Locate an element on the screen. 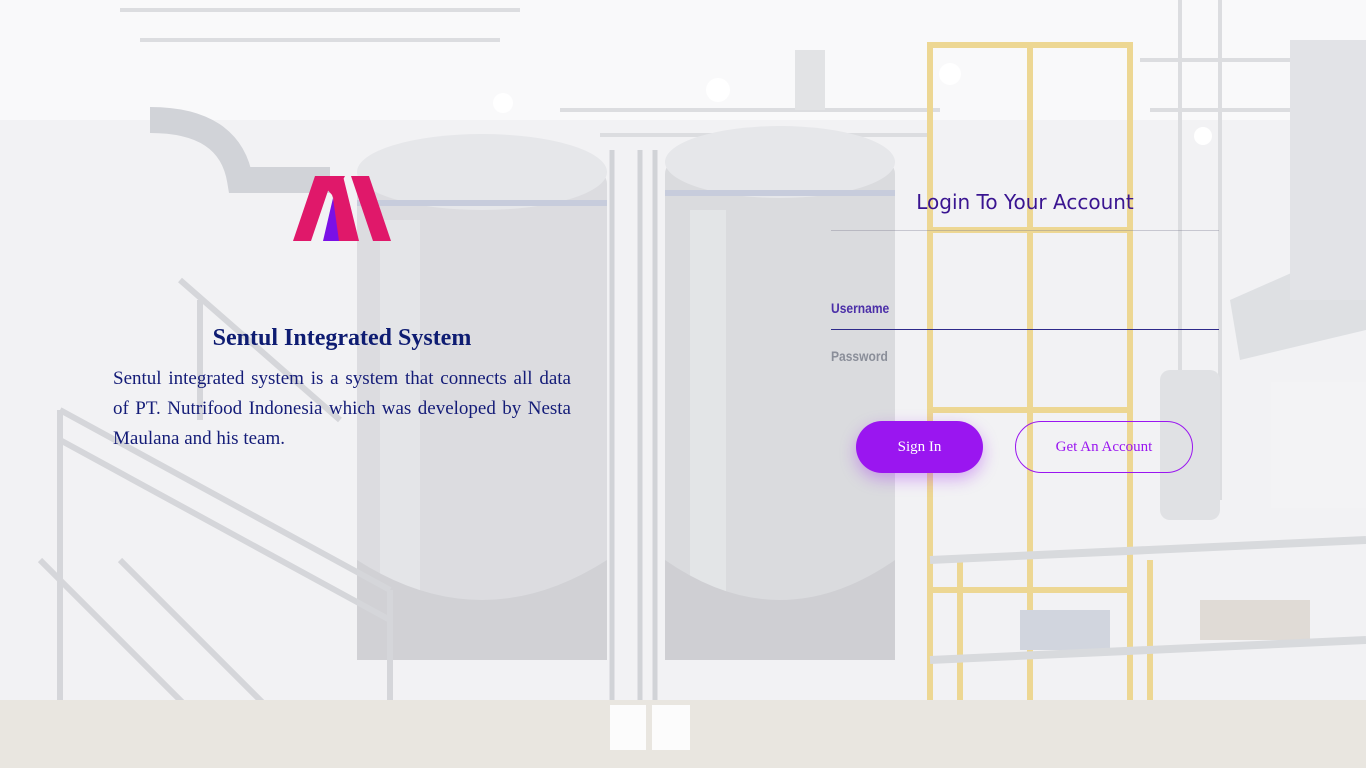  brand-title: Sentul Integrated System is located at coordinates (342, 338).